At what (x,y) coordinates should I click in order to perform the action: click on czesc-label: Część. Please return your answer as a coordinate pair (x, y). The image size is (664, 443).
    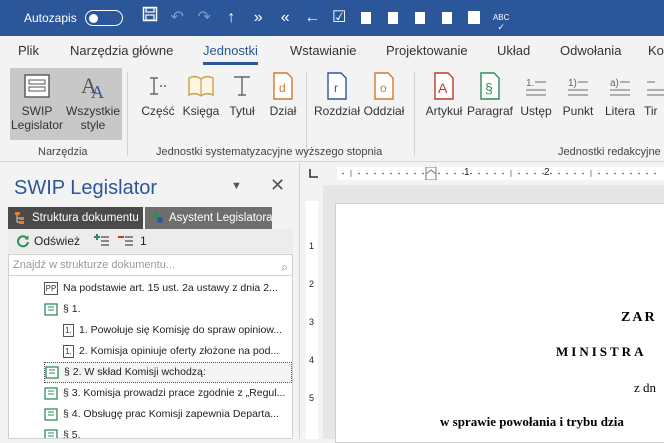
    Looking at the image, I should click on (158, 111).